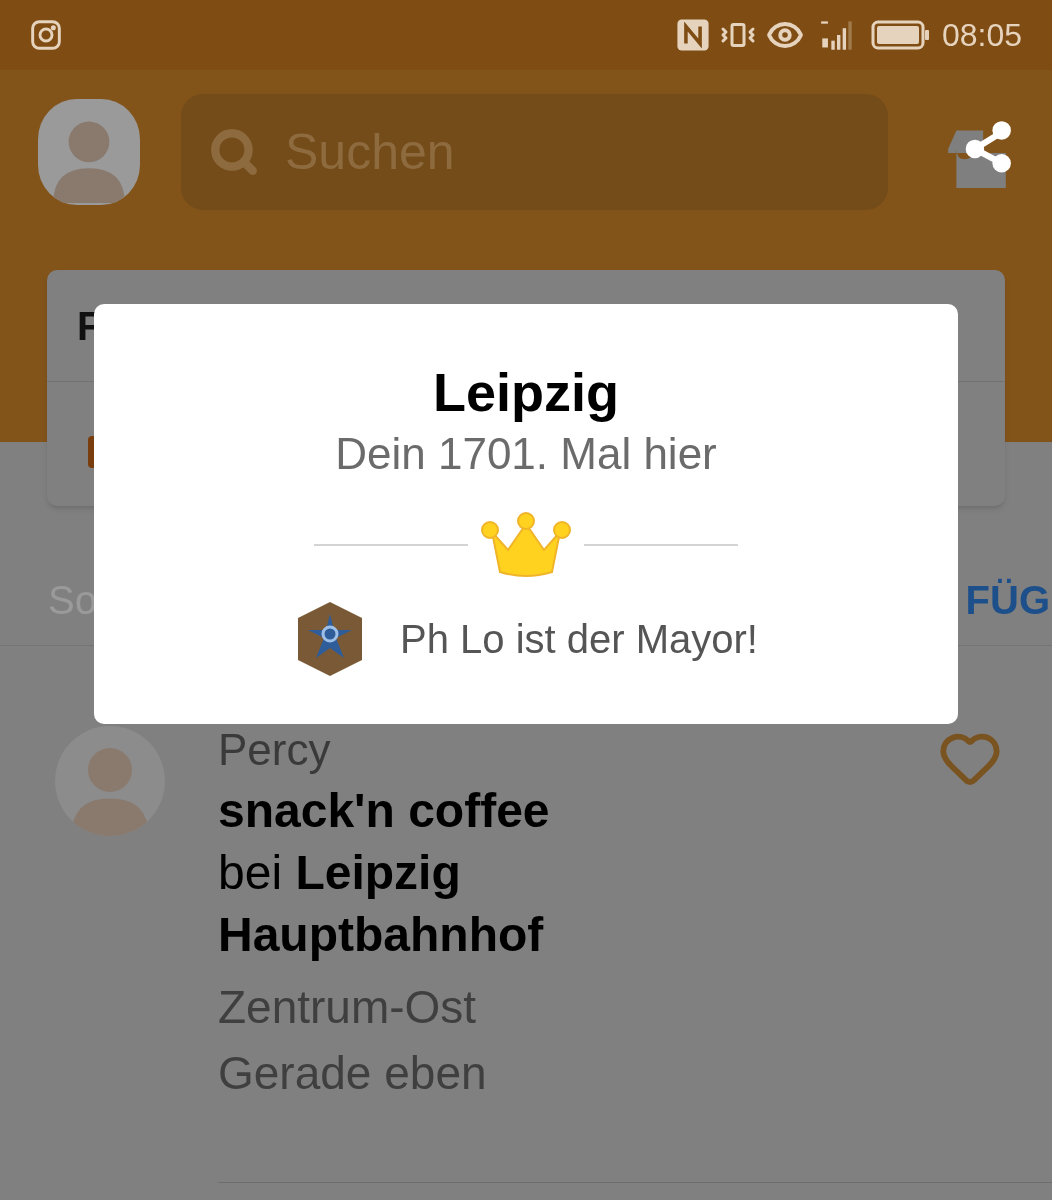  Describe the element at coordinates (348, 1007) in the screenshot. I see `area-name: Zentrum-Ost` at that location.